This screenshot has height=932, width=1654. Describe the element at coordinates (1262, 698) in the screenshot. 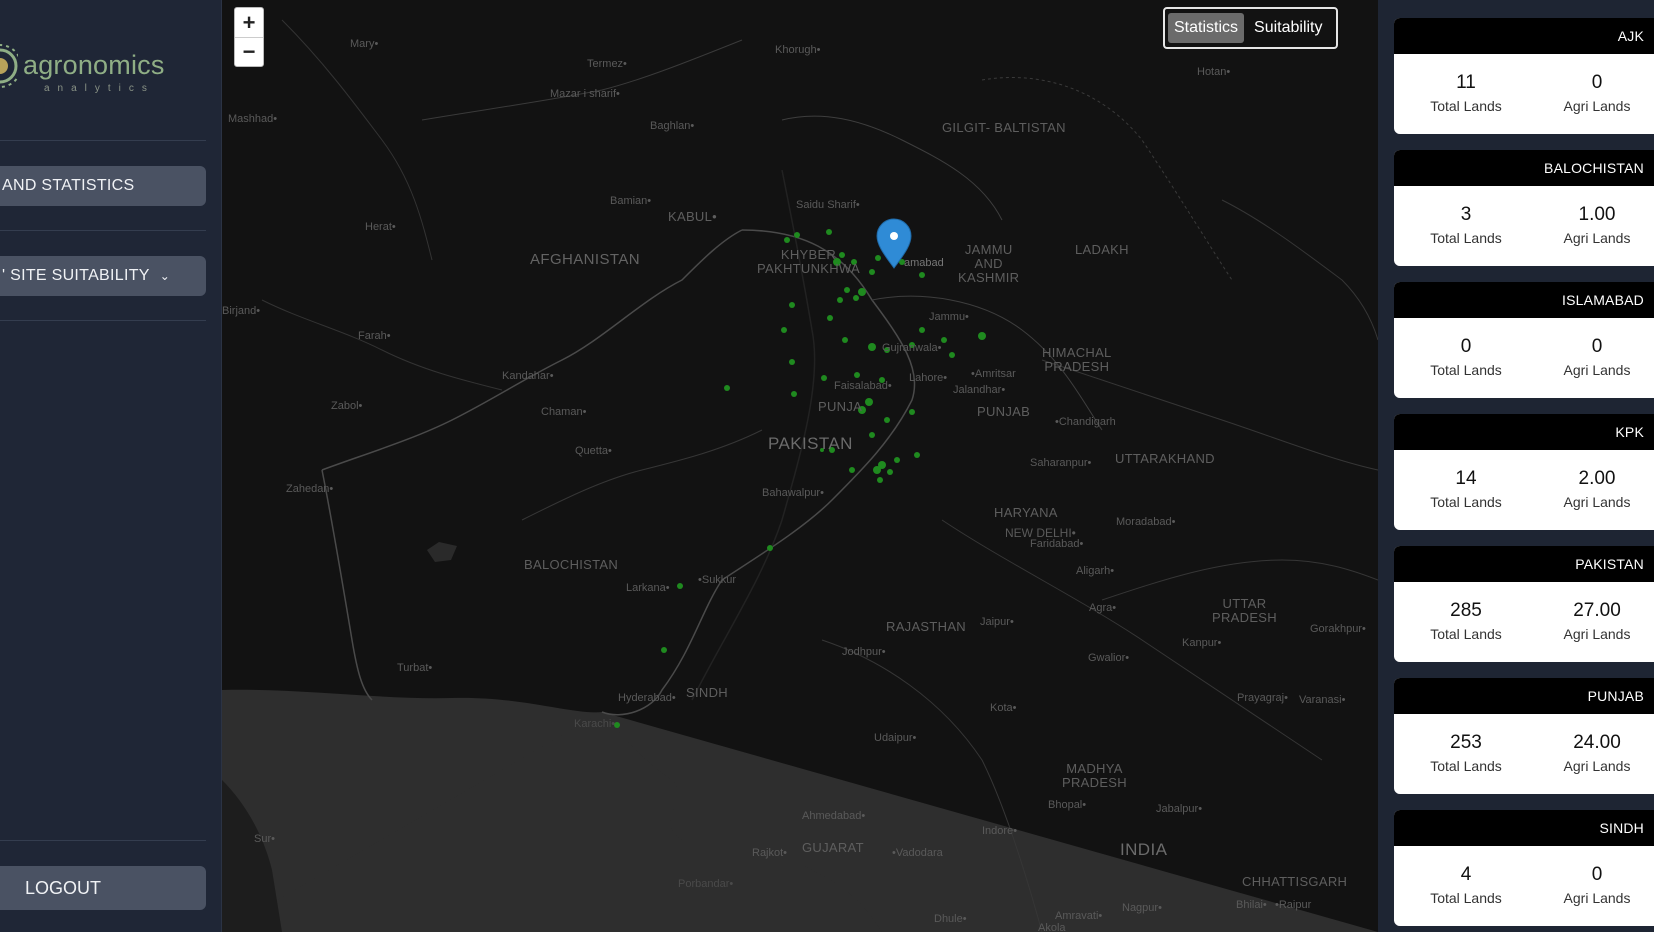

I see `map-label-prayagraj: Prayagraj•` at that location.